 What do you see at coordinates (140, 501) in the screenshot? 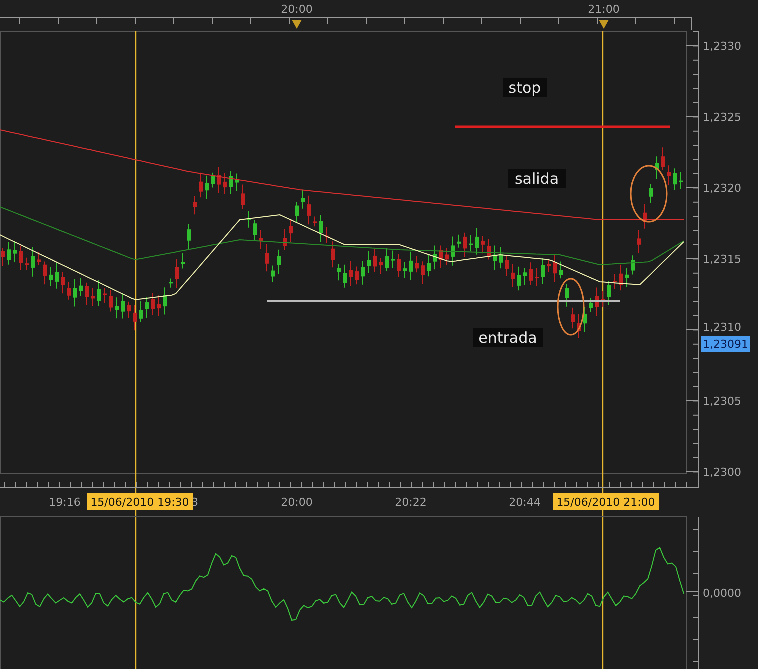
I see `time-marker-badge: 15/06/2010 19:30` at bounding box center [140, 501].